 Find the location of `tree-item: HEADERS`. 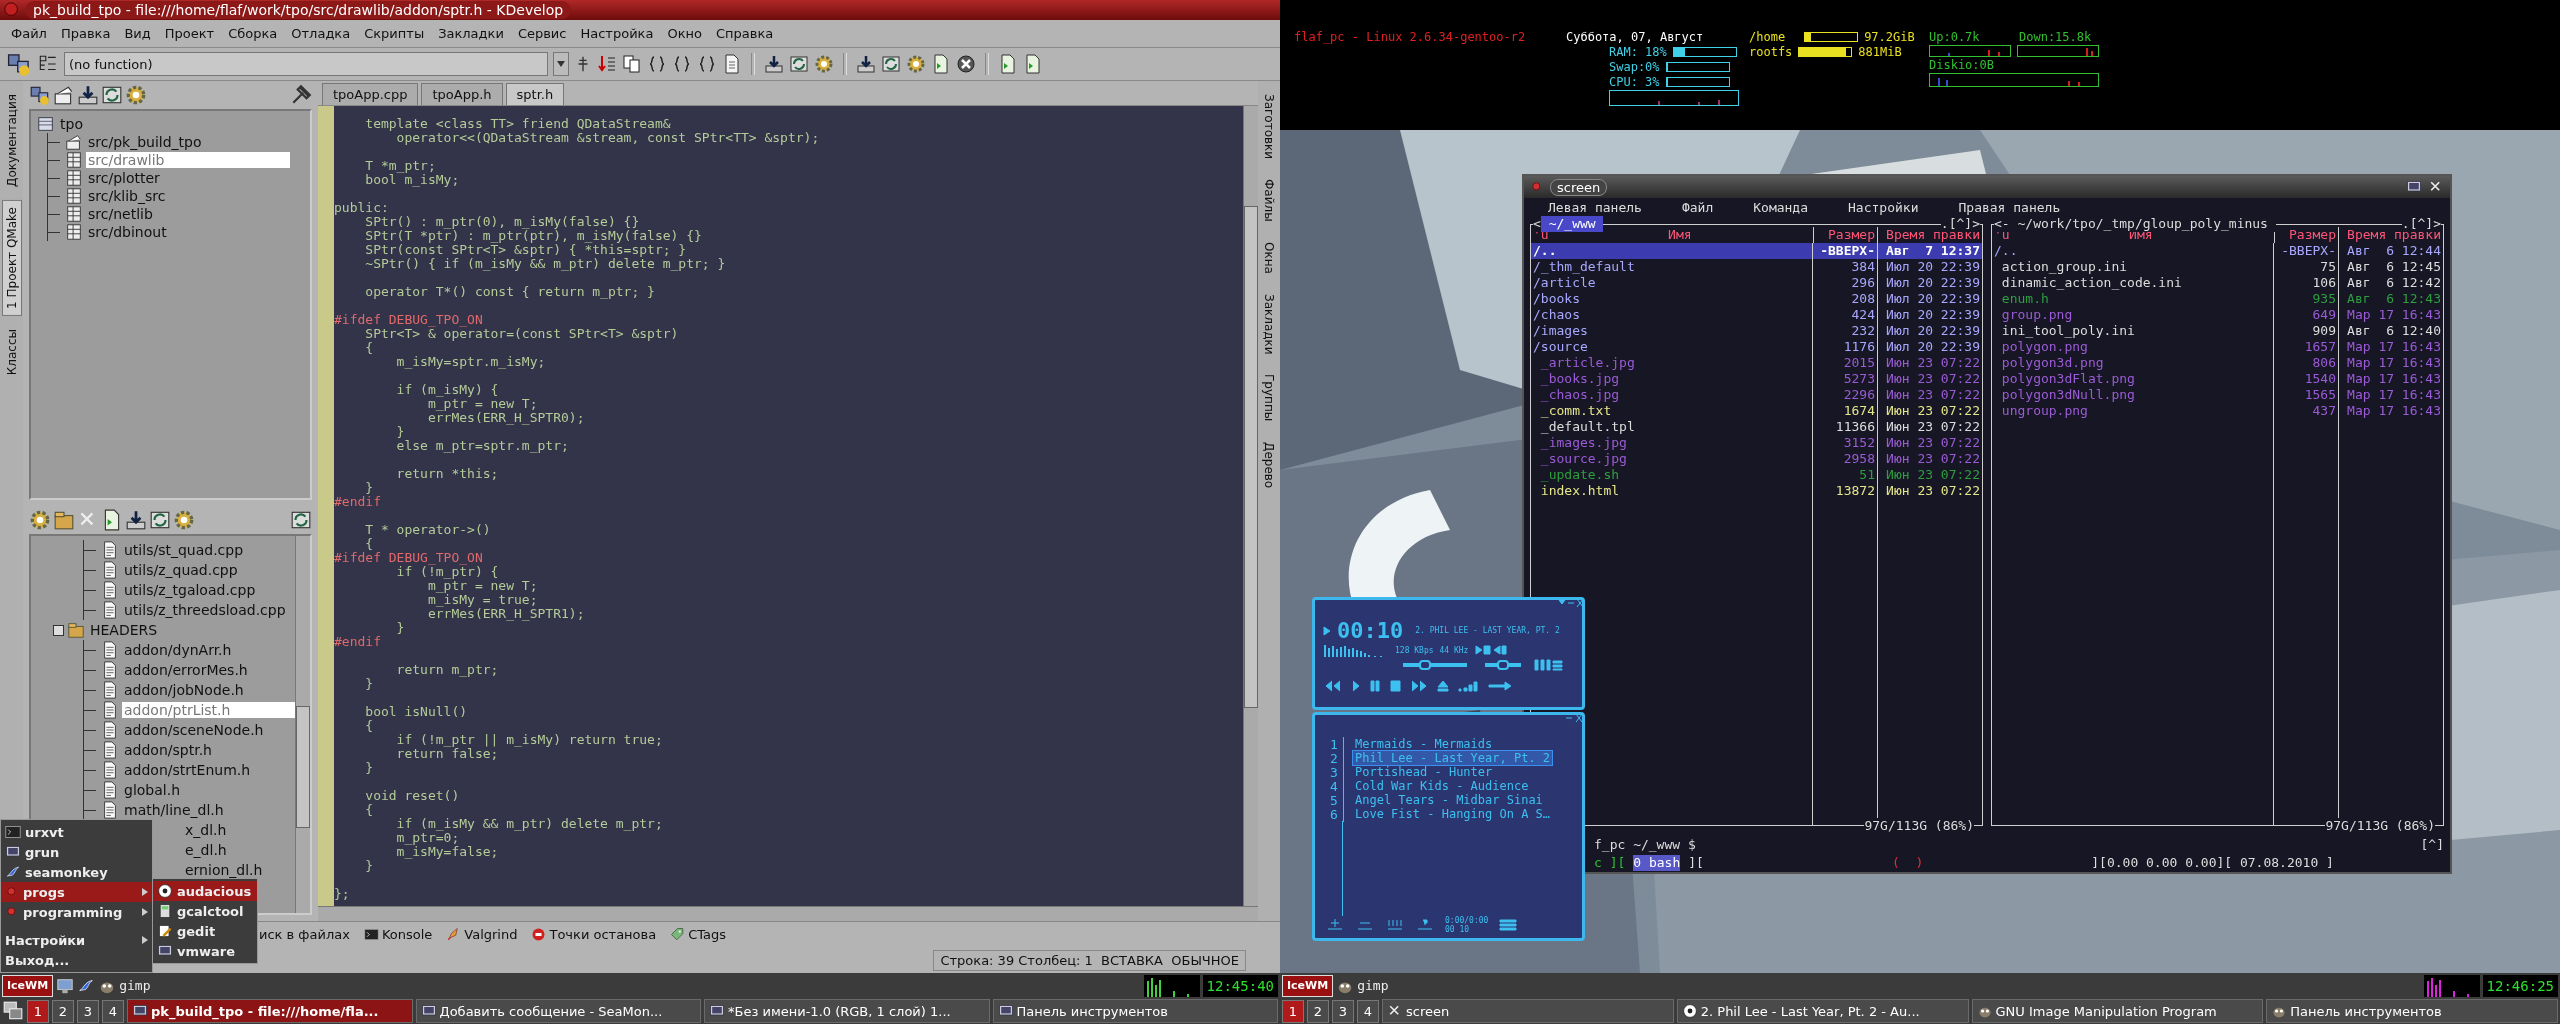

tree-item: HEADERS is located at coordinates (124, 630).